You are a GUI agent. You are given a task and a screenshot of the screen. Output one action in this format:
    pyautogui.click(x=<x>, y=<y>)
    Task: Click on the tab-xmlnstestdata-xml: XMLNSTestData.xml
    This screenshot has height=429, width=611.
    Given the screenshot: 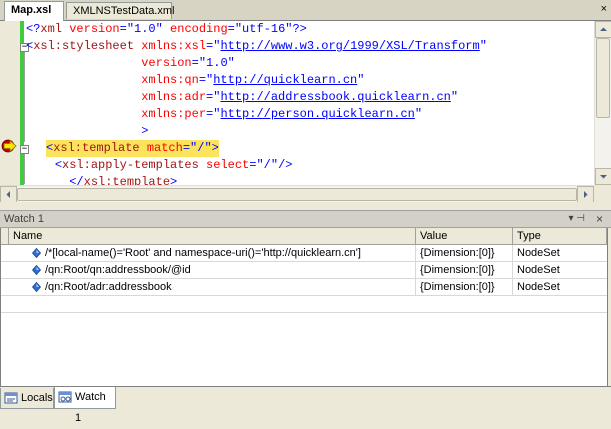 What is the action you would take?
    pyautogui.click(x=120, y=10)
    